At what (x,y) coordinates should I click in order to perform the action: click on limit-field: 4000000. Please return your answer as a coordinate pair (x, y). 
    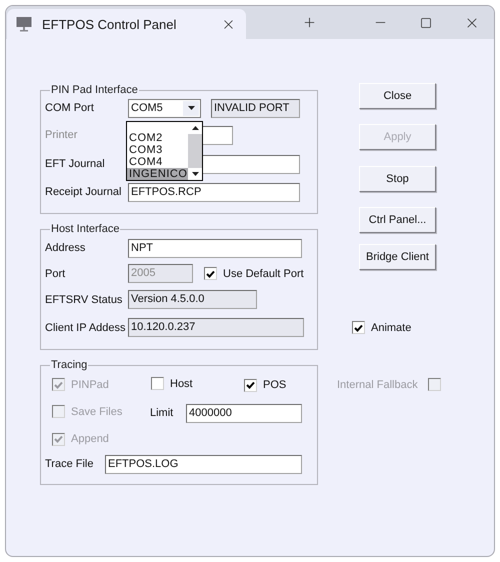
    Looking at the image, I should click on (244, 413).